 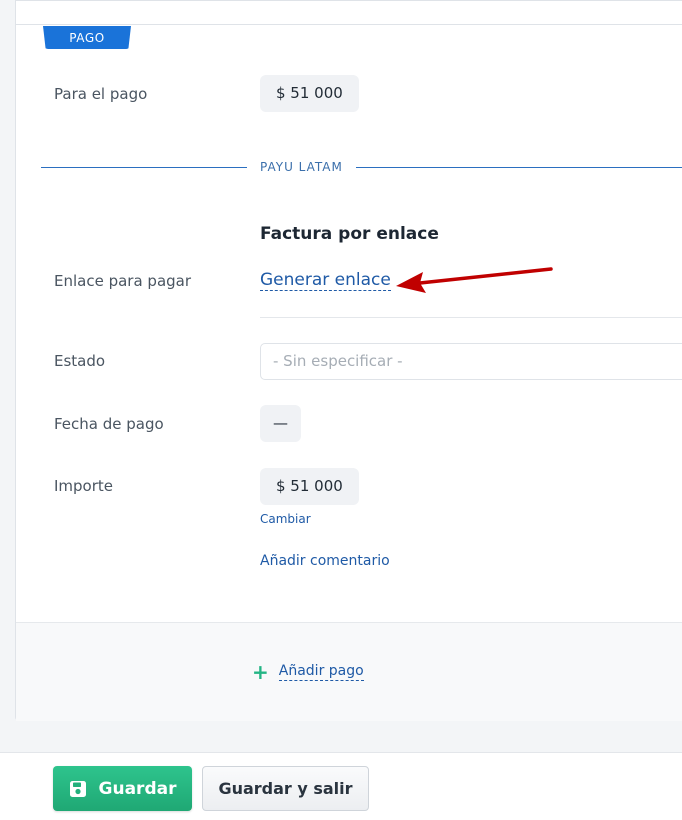 What do you see at coordinates (123, 281) in the screenshot?
I see `payment-link-label: Enlace para pagar` at bounding box center [123, 281].